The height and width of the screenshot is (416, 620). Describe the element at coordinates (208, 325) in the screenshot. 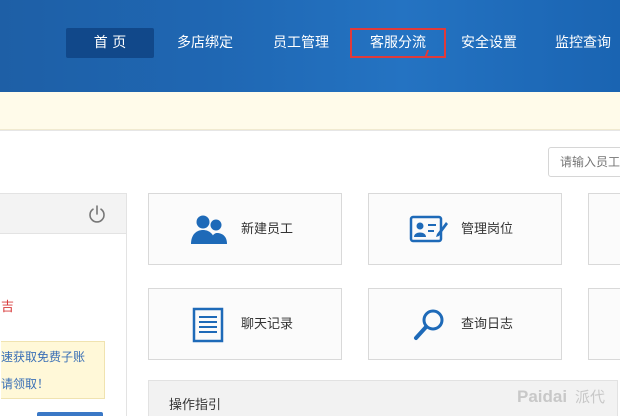

I see `document-icon` at that location.